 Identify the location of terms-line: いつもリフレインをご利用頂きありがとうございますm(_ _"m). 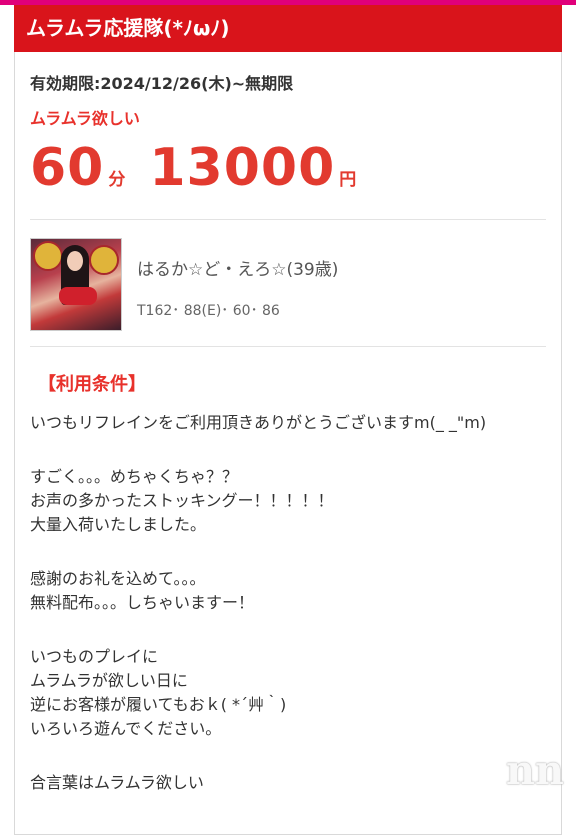
(290, 423).